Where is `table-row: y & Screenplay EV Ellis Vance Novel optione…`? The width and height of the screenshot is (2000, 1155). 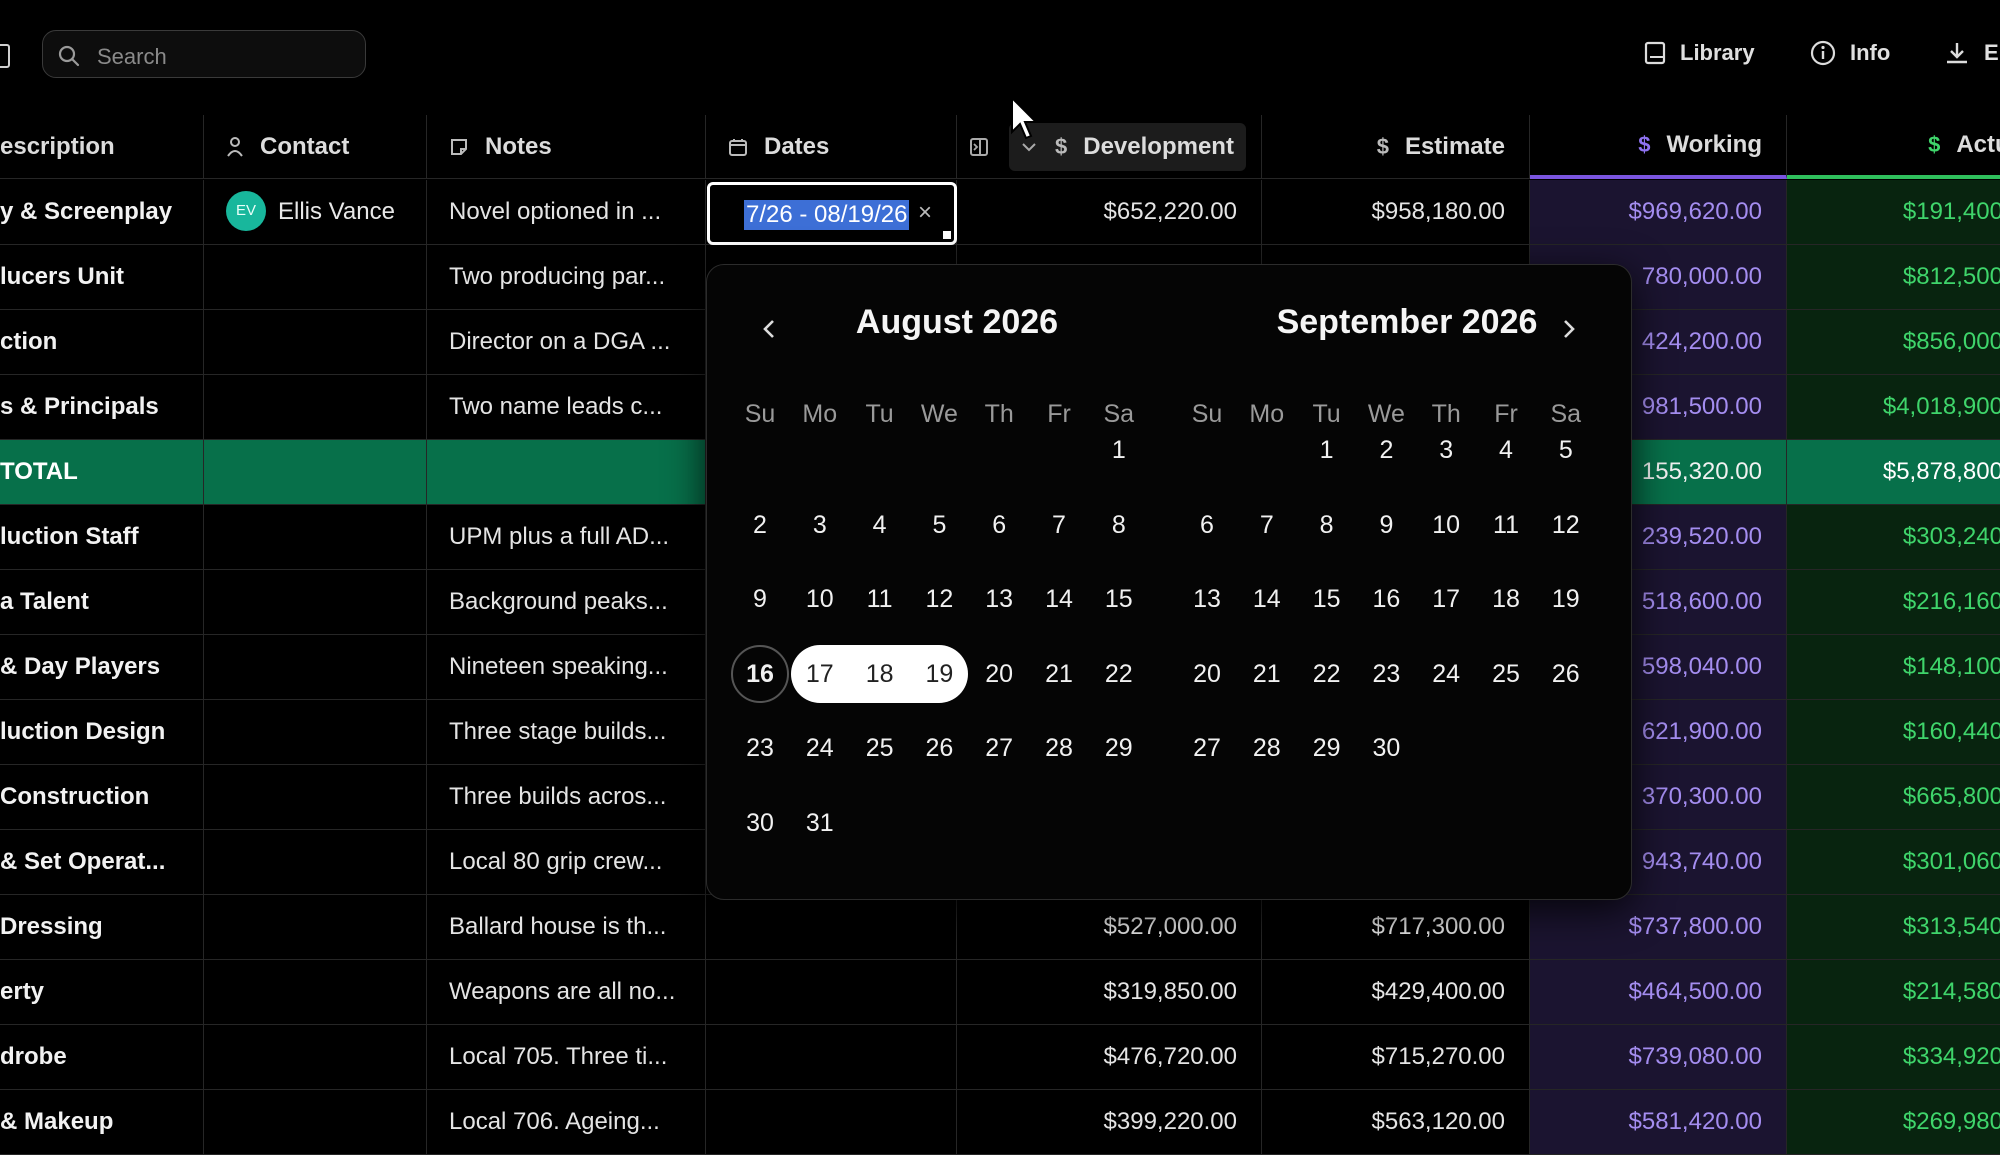
table-row: y & Screenplay EV Ellis Vance Novel optione… is located at coordinates (1000, 212).